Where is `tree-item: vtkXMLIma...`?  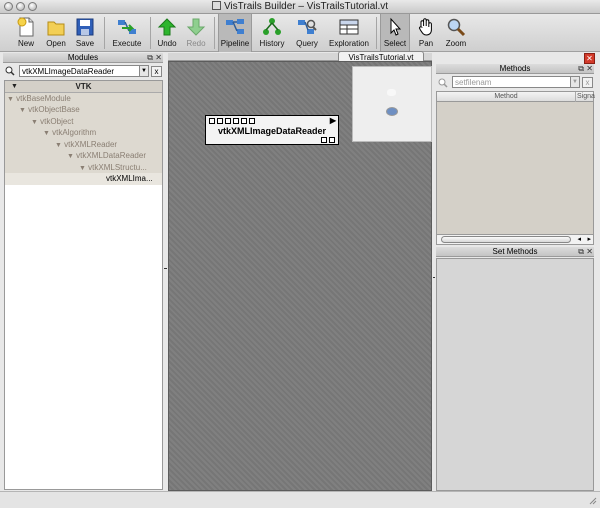
tree-item: vtkXMLIma... is located at coordinates (83, 179).